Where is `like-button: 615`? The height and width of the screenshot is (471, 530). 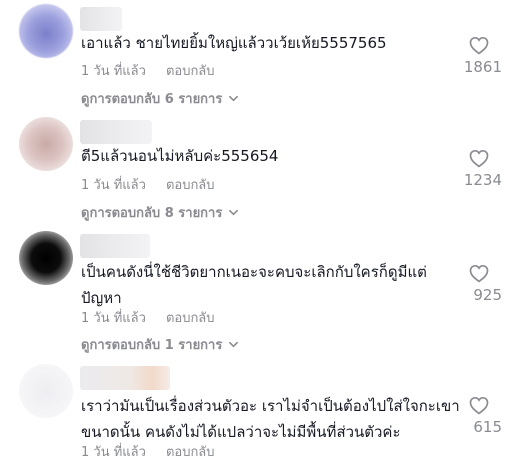
like-button: 615 is located at coordinates (479, 416).